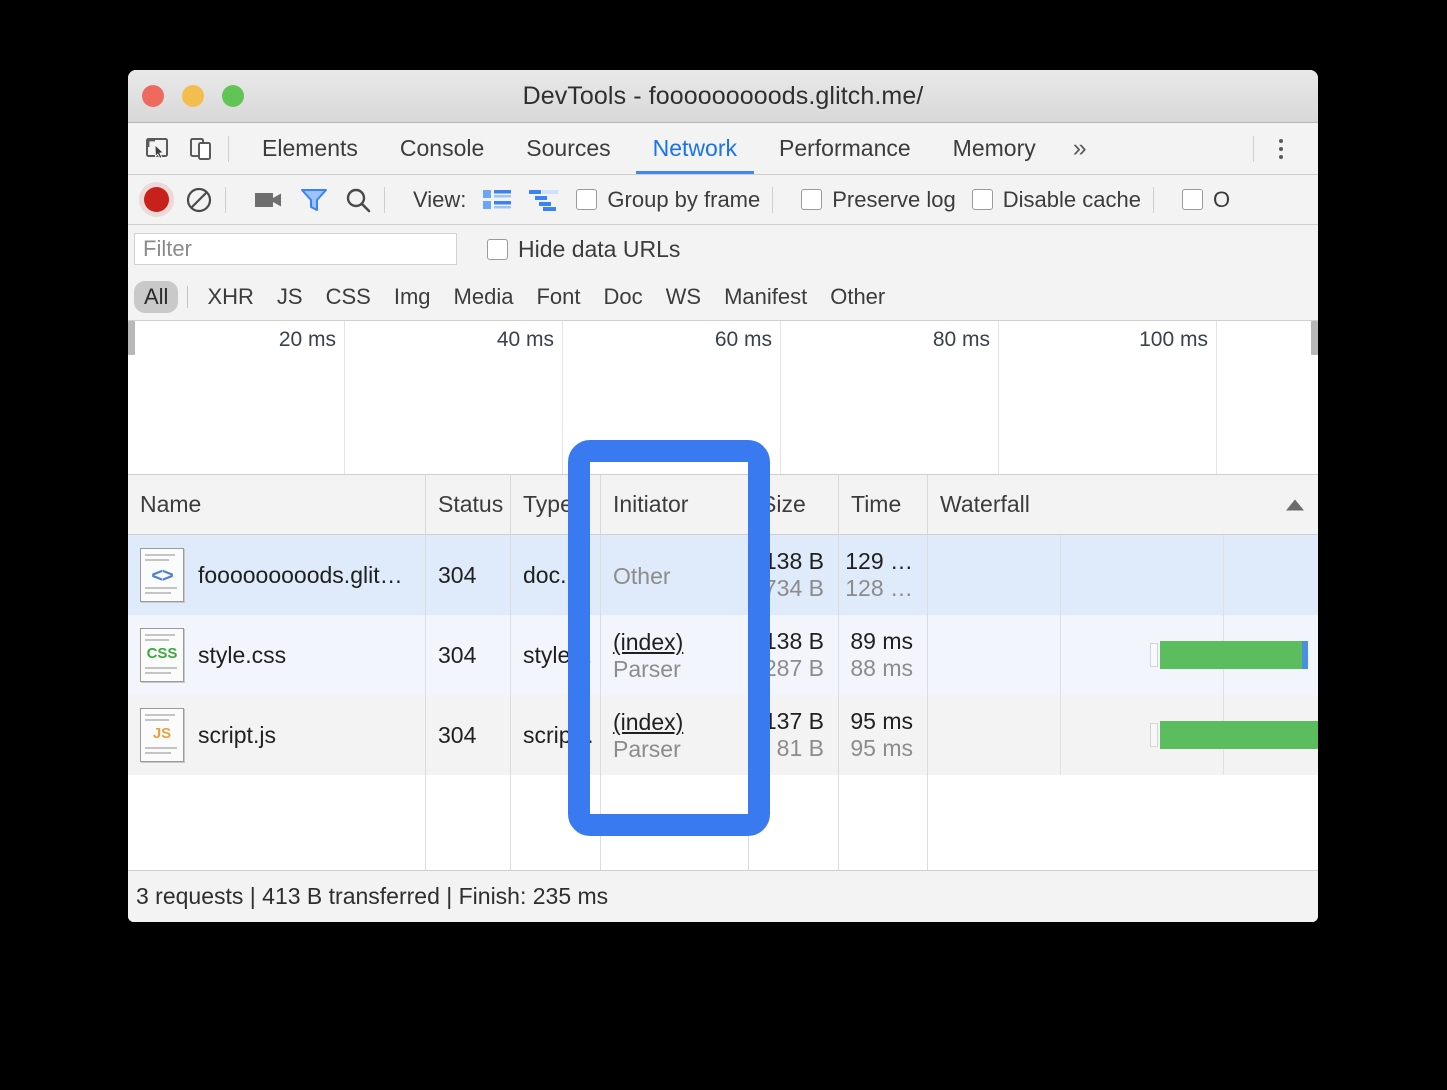 The height and width of the screenshot is (1090, 1447). I want to click on offline-label-clipped: O, so click(1221, 199).